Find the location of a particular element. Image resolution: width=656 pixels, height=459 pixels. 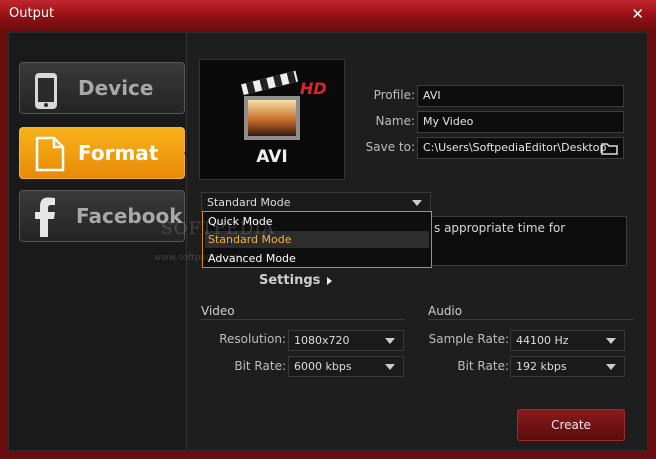

resolution-select: 1080x720 is located at coordinates (346, 340).